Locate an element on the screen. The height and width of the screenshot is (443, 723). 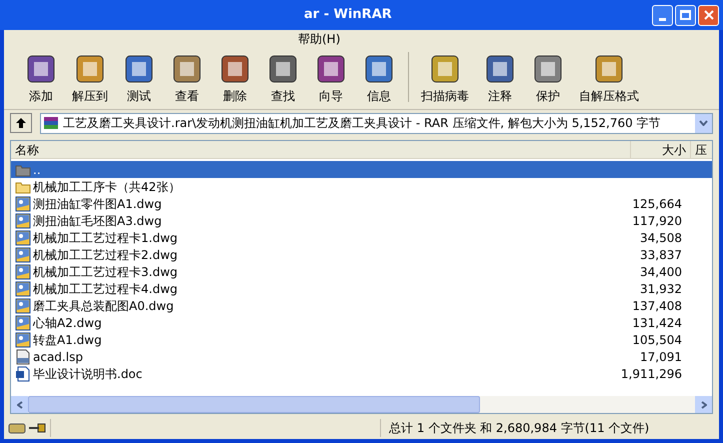
address-field: 工艺及磨工夹具设计.rar\发动机测扭油缸机加工艺及磨工夹具设计 - RAR 压缩文件, 解包大小为 5,152,760 字节 is located at coordinates (376, 123).